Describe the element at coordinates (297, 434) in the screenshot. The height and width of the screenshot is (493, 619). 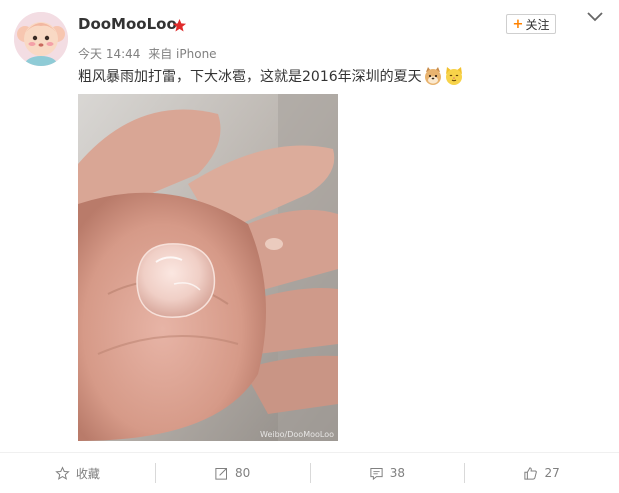
I see `photo-watermark: Weibo/DooMooLoo` at that location.